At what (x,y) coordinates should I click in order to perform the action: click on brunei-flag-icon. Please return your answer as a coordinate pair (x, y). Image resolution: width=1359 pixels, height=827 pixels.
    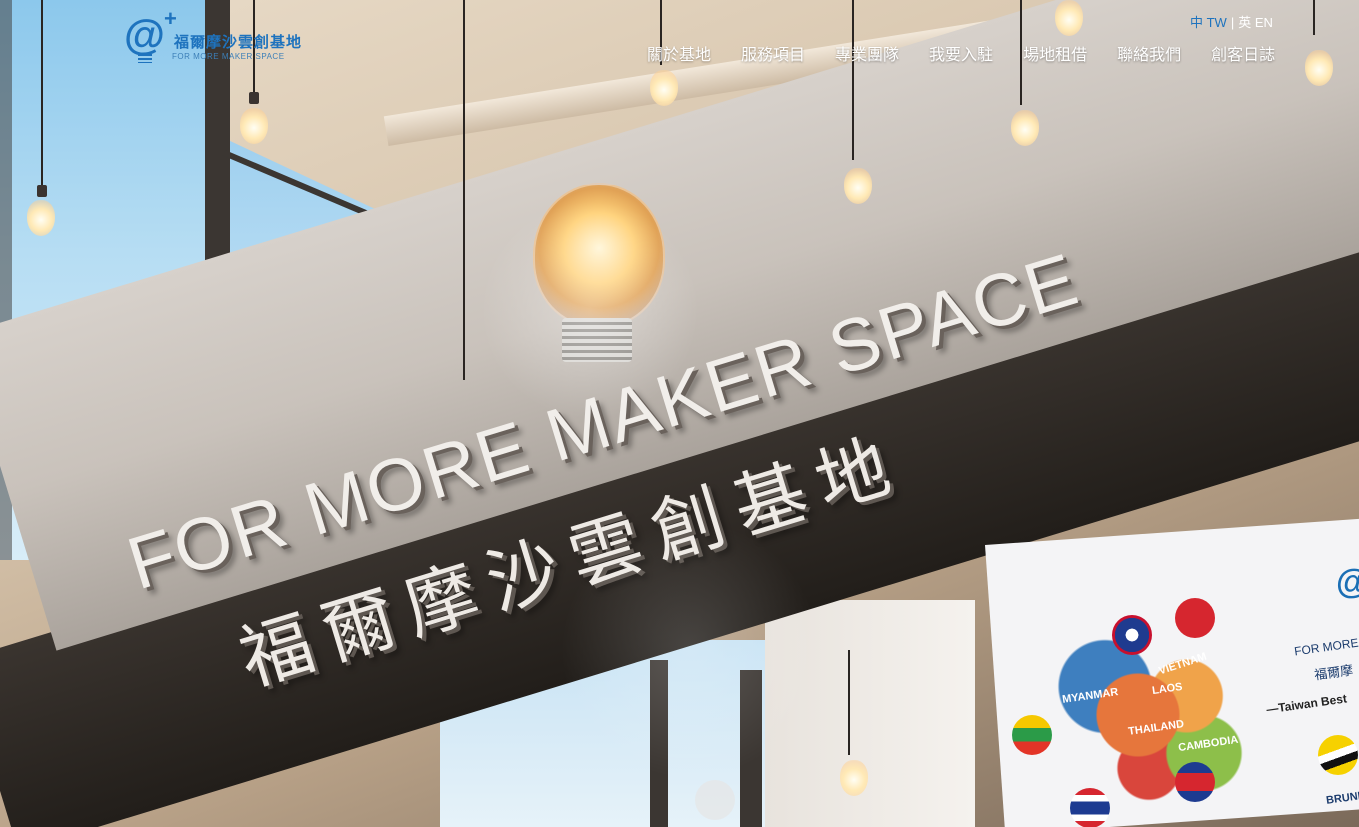
    Looking at the image, I should click on (1338, 755).